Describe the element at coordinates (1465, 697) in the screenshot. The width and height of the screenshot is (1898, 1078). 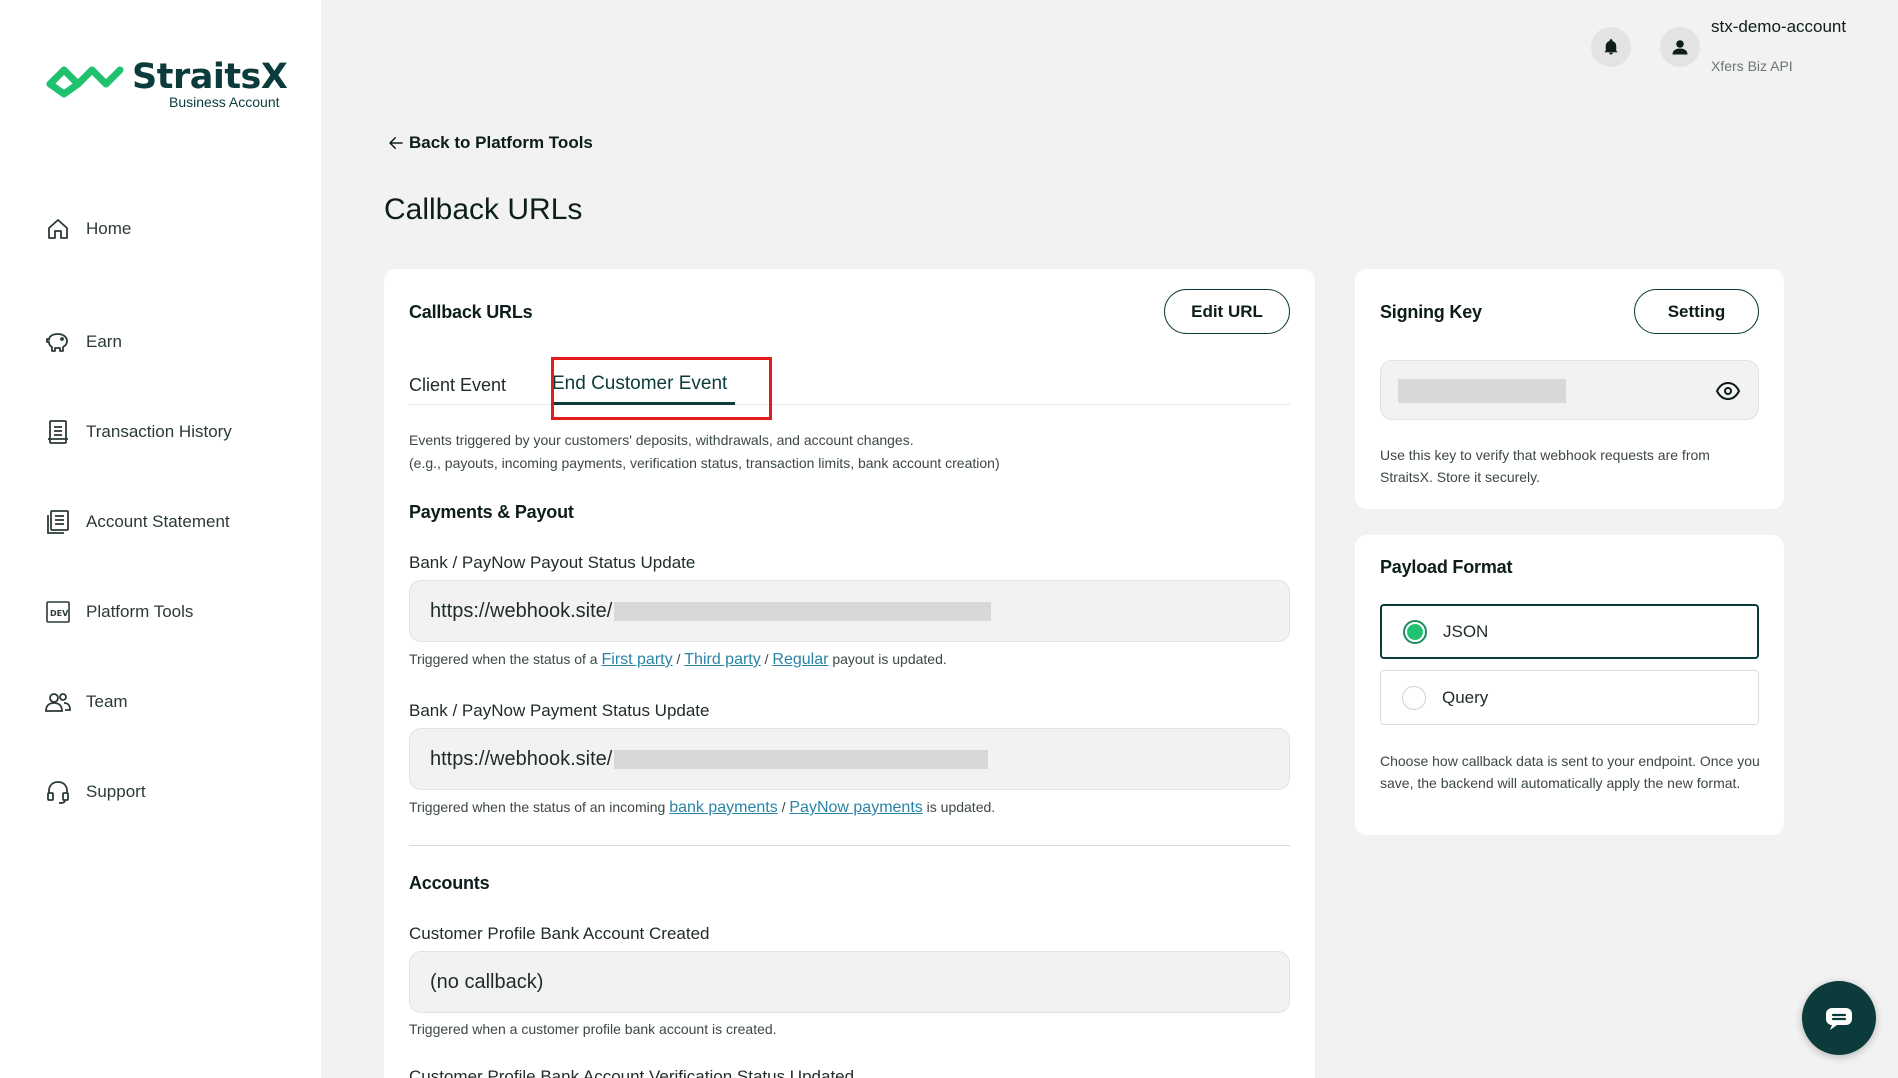
I see `radio-query-label: Query` at that location.